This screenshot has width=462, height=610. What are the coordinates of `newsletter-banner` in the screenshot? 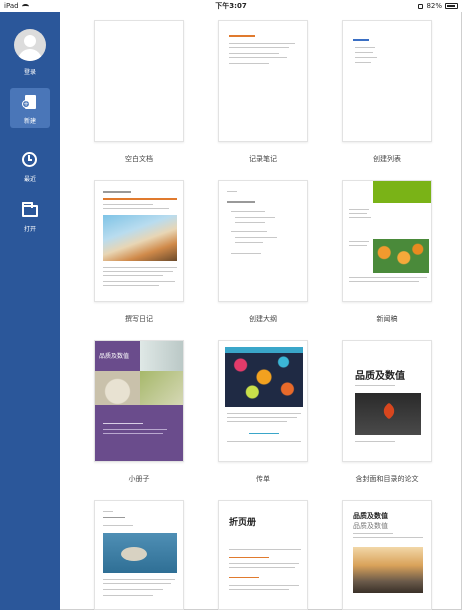 It's located at (402, 192).